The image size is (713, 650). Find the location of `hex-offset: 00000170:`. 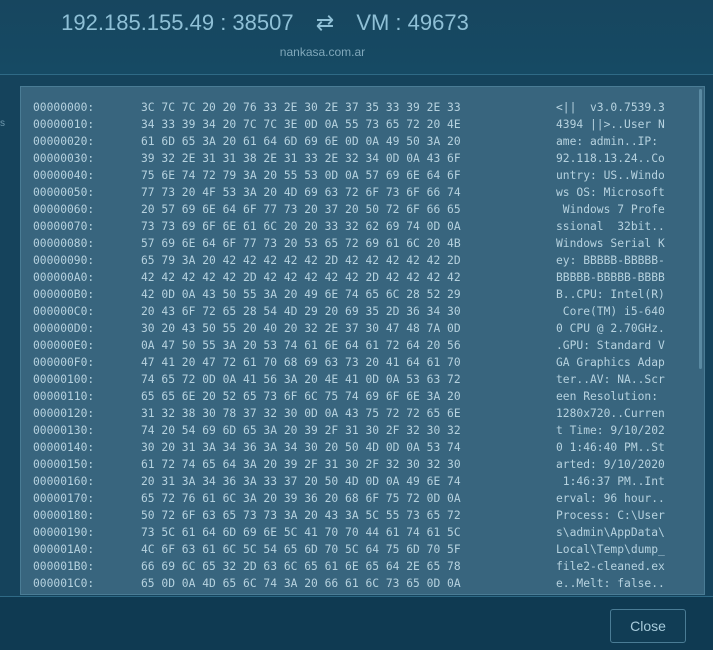

hex-offset: 00000170: is located at coordinates (64, 498).